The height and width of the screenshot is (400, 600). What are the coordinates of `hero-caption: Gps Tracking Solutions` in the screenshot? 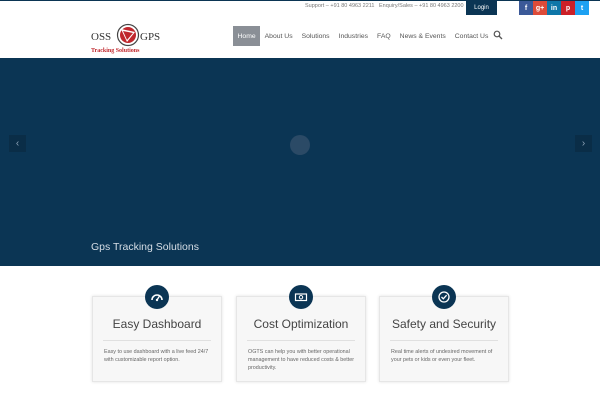 It's located at (145, 247).